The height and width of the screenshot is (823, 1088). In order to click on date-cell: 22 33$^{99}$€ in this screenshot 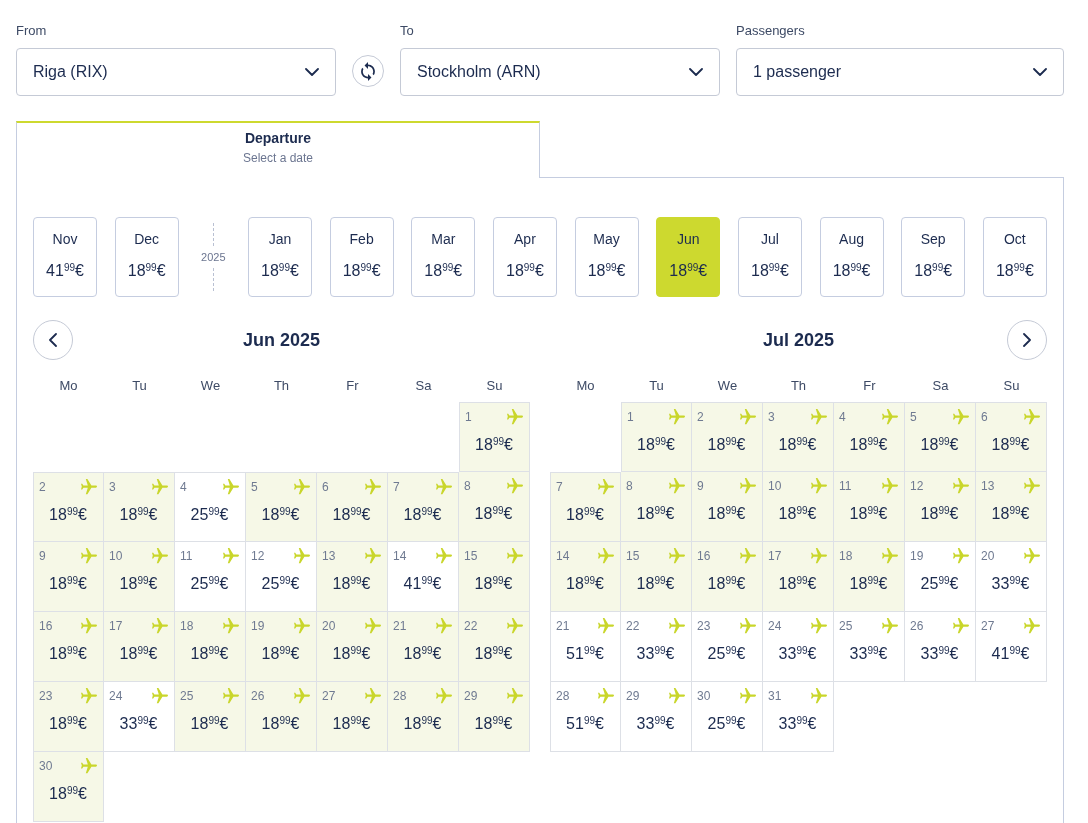, I will do `click(656, 647)`.